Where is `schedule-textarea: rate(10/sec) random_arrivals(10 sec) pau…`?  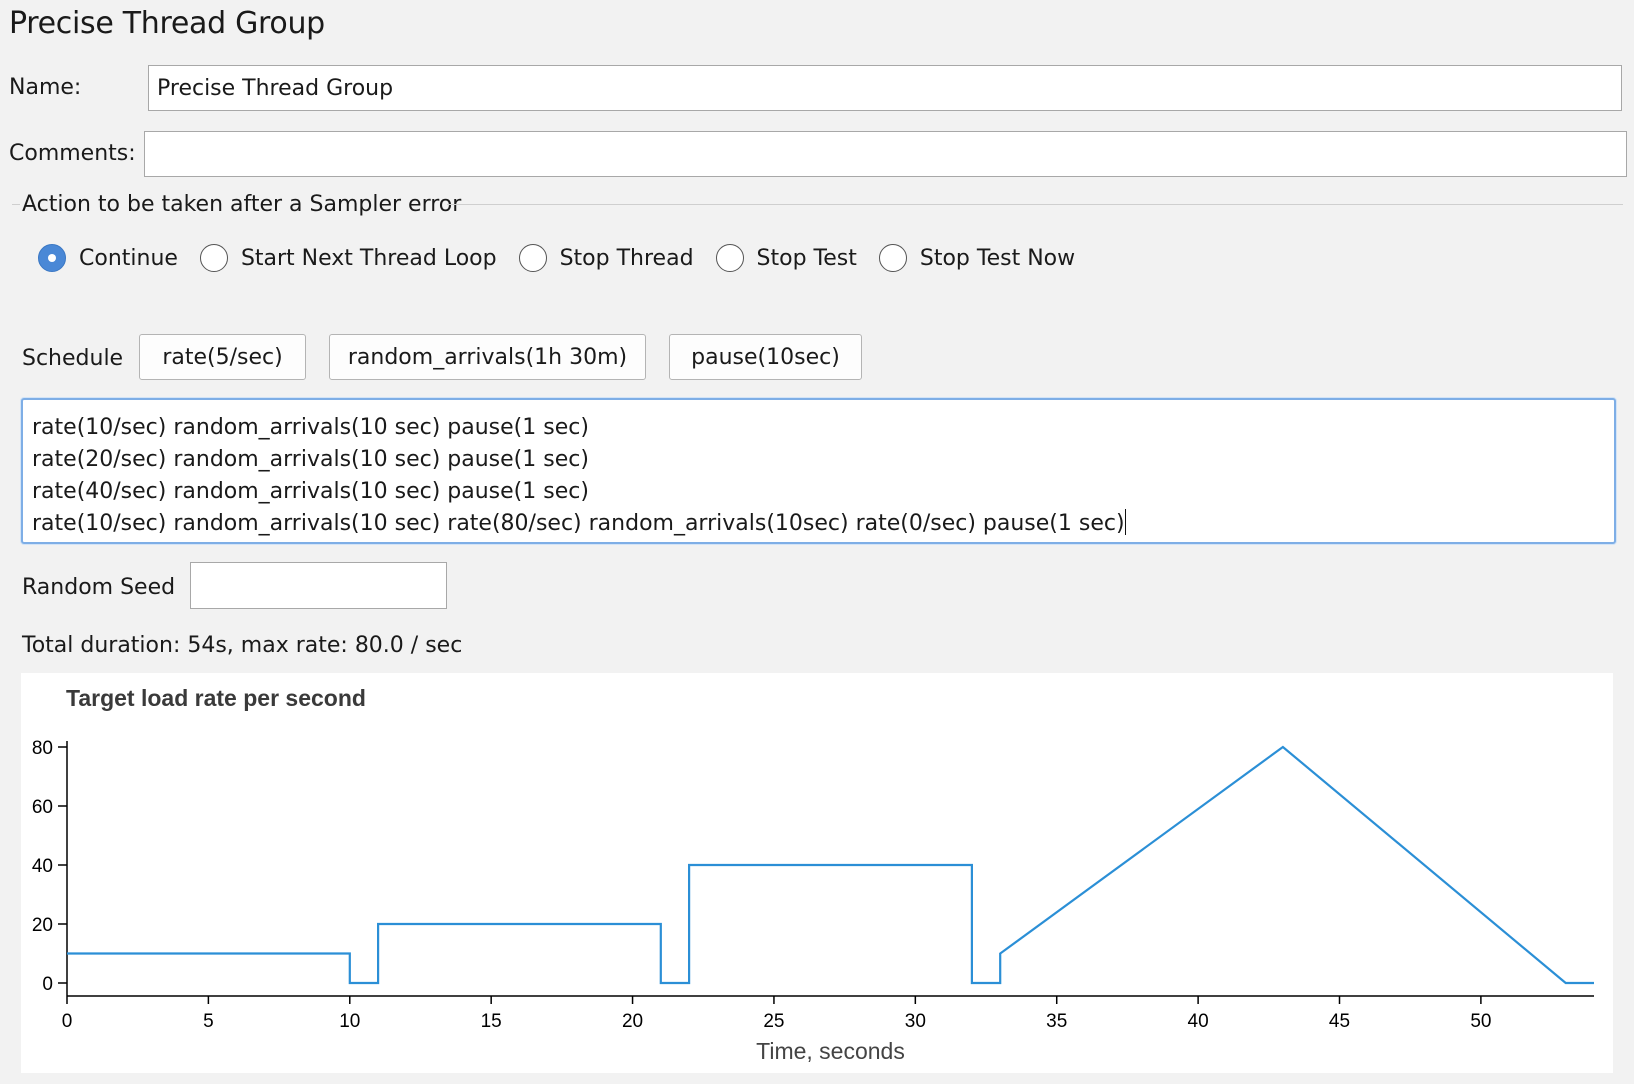 schedule-textarea: rate(10/sec) random_arrivals(10 sec) pau… is located at coordinates (818, 471).